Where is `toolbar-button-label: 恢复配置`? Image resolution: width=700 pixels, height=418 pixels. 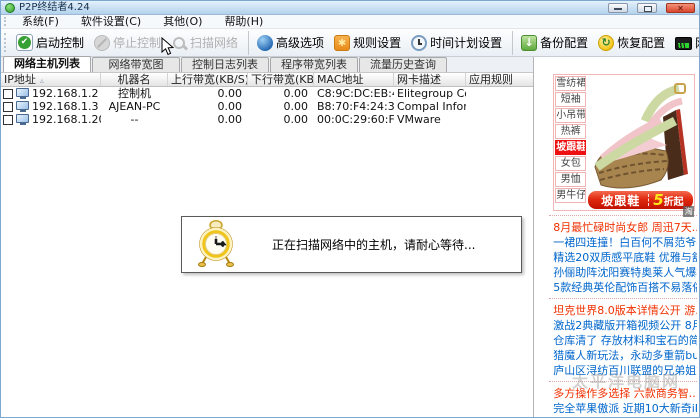
toolbar-button-label: 恢复配置 is located at coordinates (641, 43).